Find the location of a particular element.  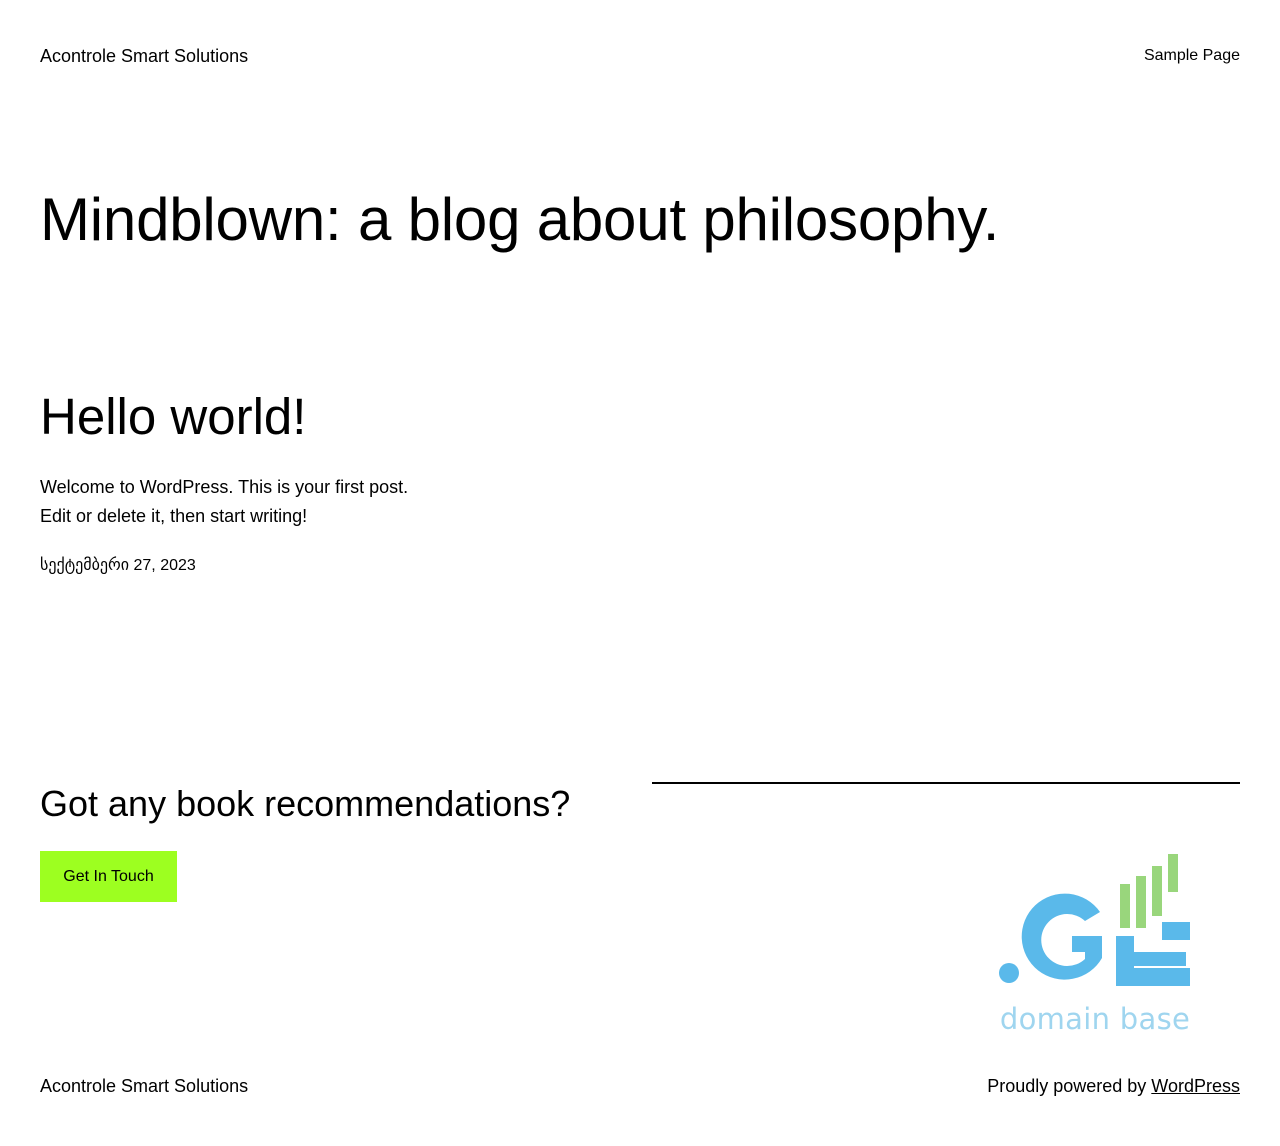

domain-base-logo: domain base is located at coordinates (1095, 947).